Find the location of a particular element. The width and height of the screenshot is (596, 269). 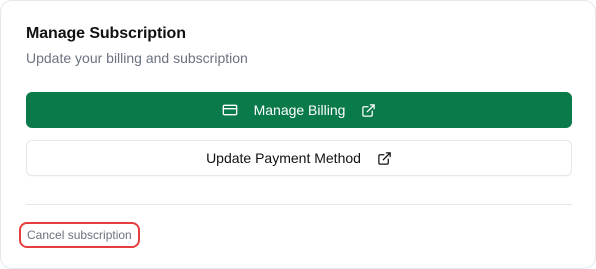

card-title: Manage Subscription is located at coordinates (106, 33).